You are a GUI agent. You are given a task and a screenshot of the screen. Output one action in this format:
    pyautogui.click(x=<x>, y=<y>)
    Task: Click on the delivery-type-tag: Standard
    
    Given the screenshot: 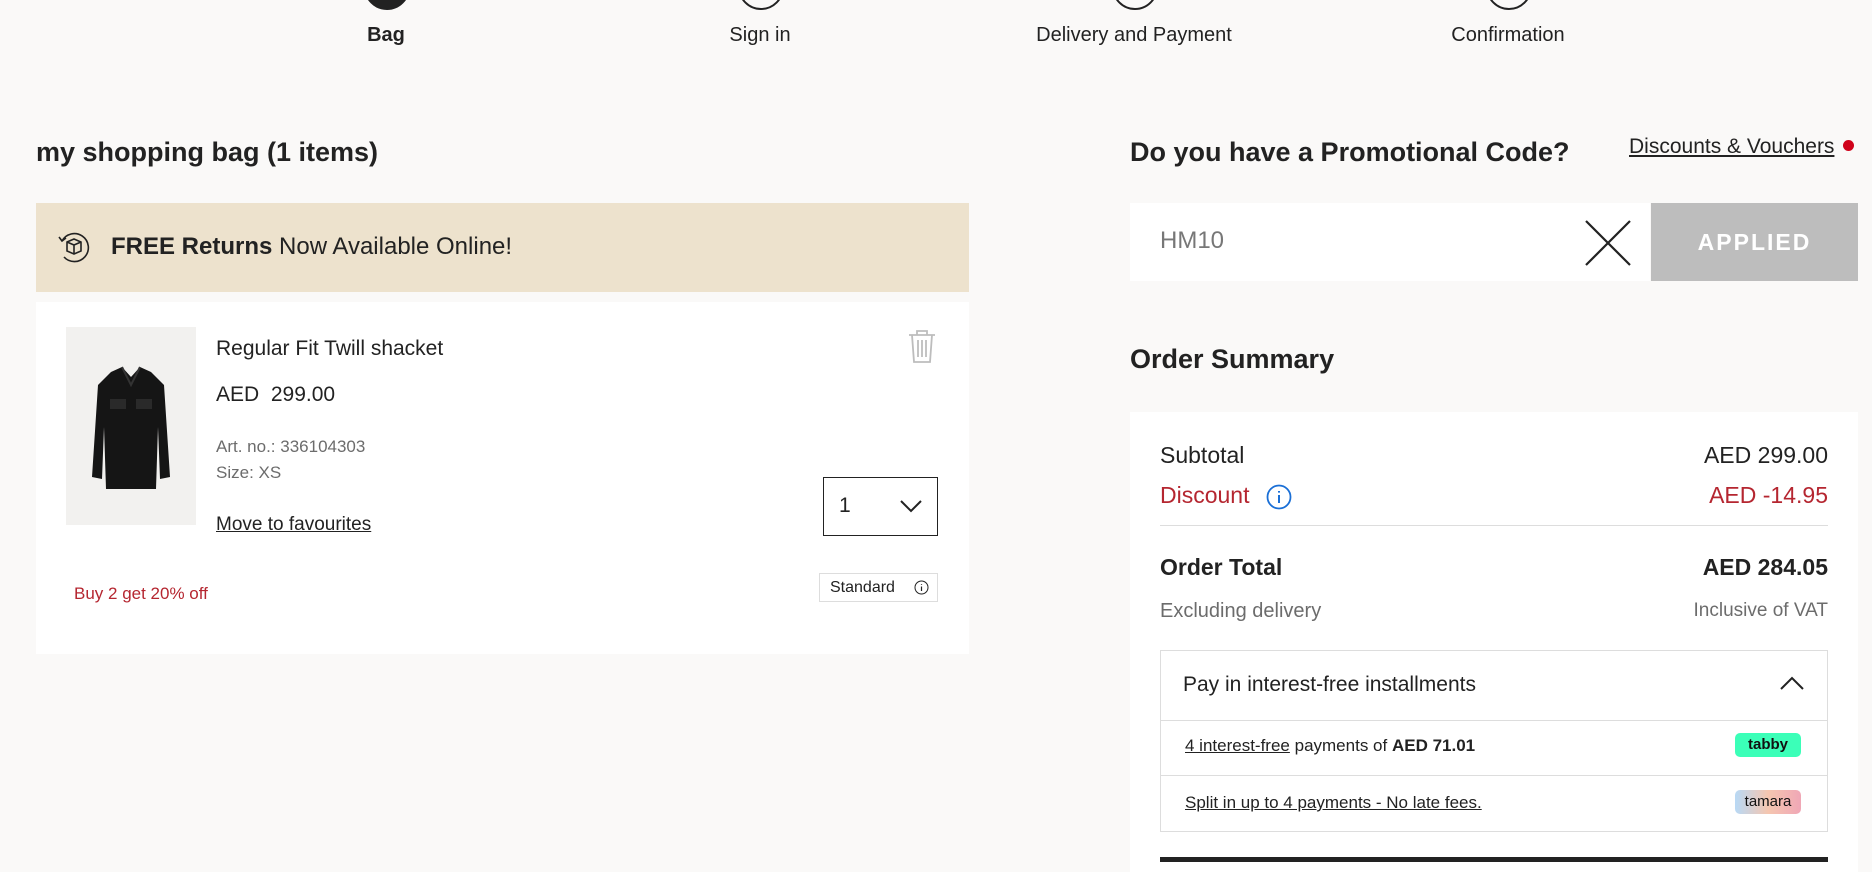 What is the action you would take?
    pyautogui.click(x=878, y=587)
    